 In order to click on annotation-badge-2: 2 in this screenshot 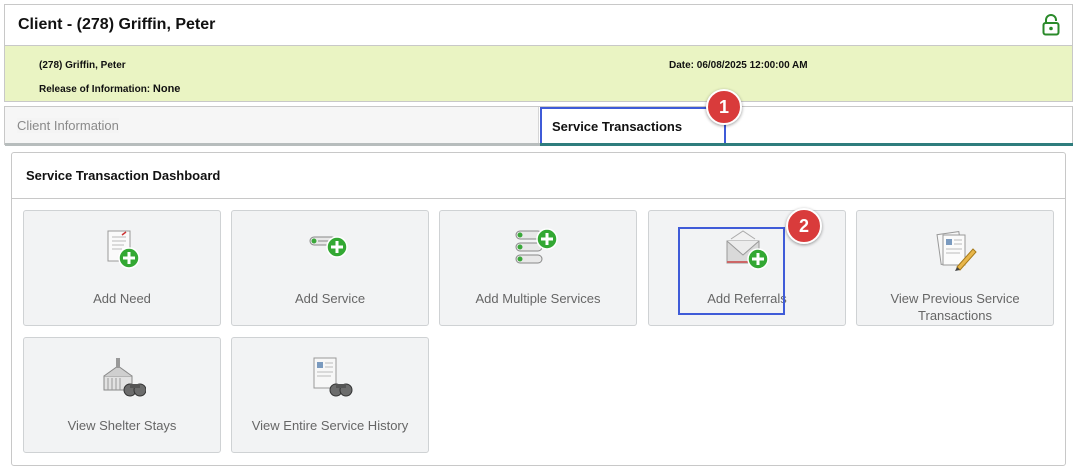, I will do `click(804, 226)`.